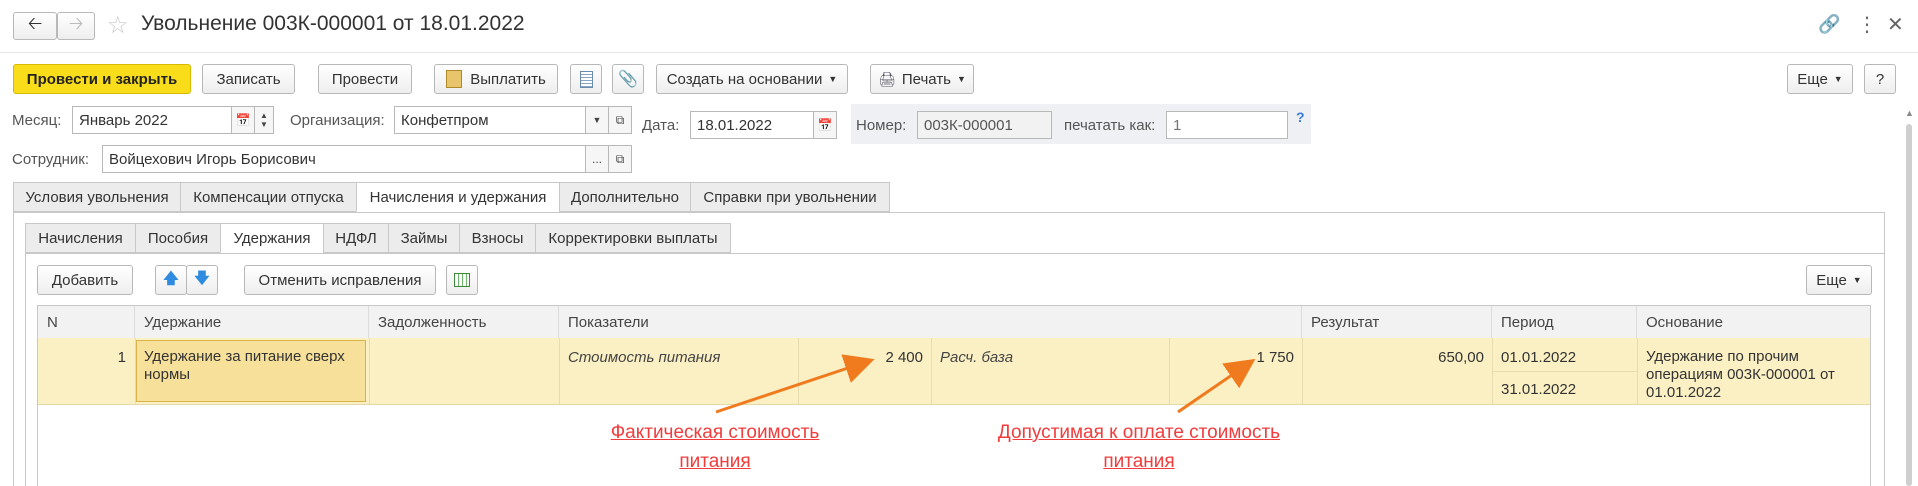 This screenshot has height=486, width=1918. What do you see at coordinates (1216, 386) in the screenshot?
I see `annotation-arrow-right` at bounding box center [1216, 386].